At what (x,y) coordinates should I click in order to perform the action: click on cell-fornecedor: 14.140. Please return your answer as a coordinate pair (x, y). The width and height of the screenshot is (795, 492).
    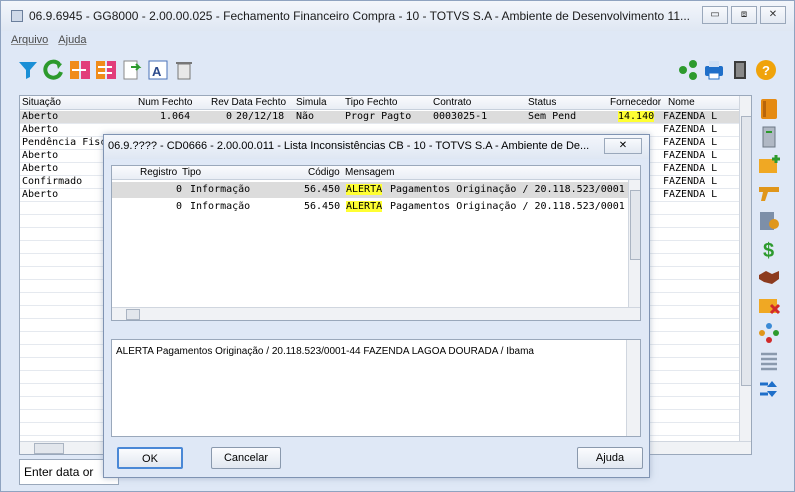
    Looking at the image, I should click on (636, 116).